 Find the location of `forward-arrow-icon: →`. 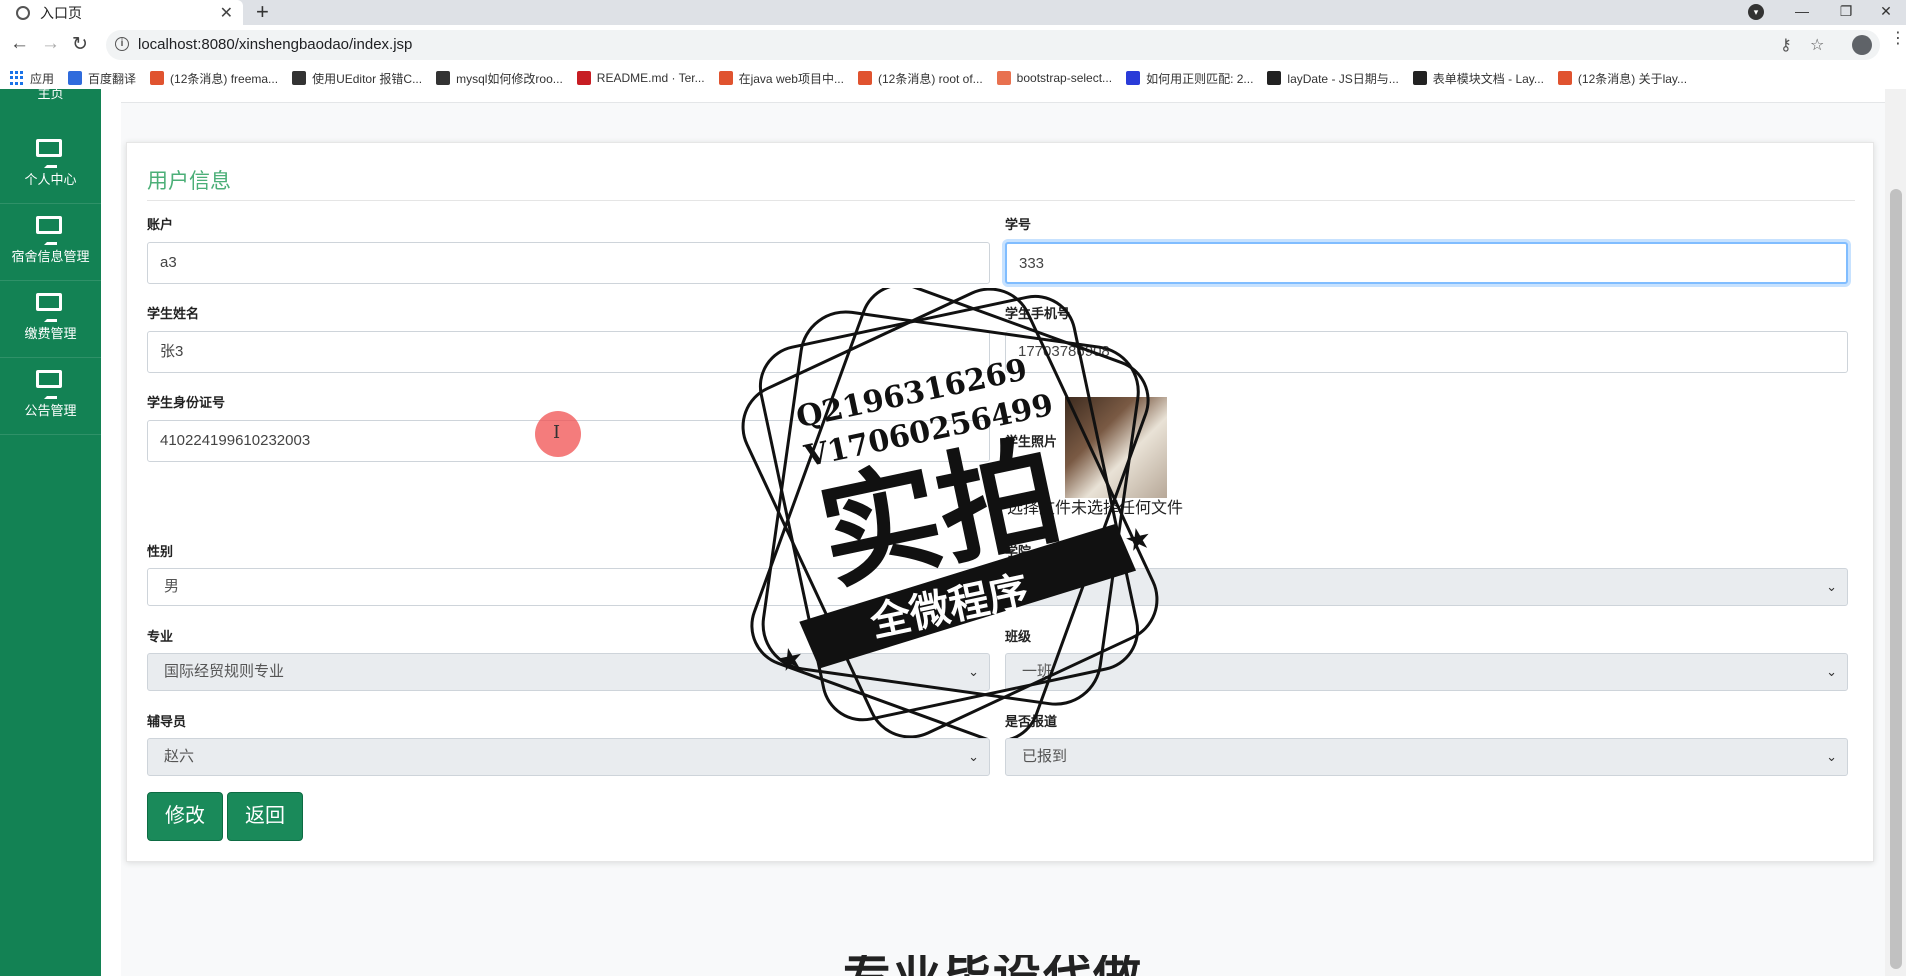

forward-arrow-icon: → is located at coordinates (50, 44).